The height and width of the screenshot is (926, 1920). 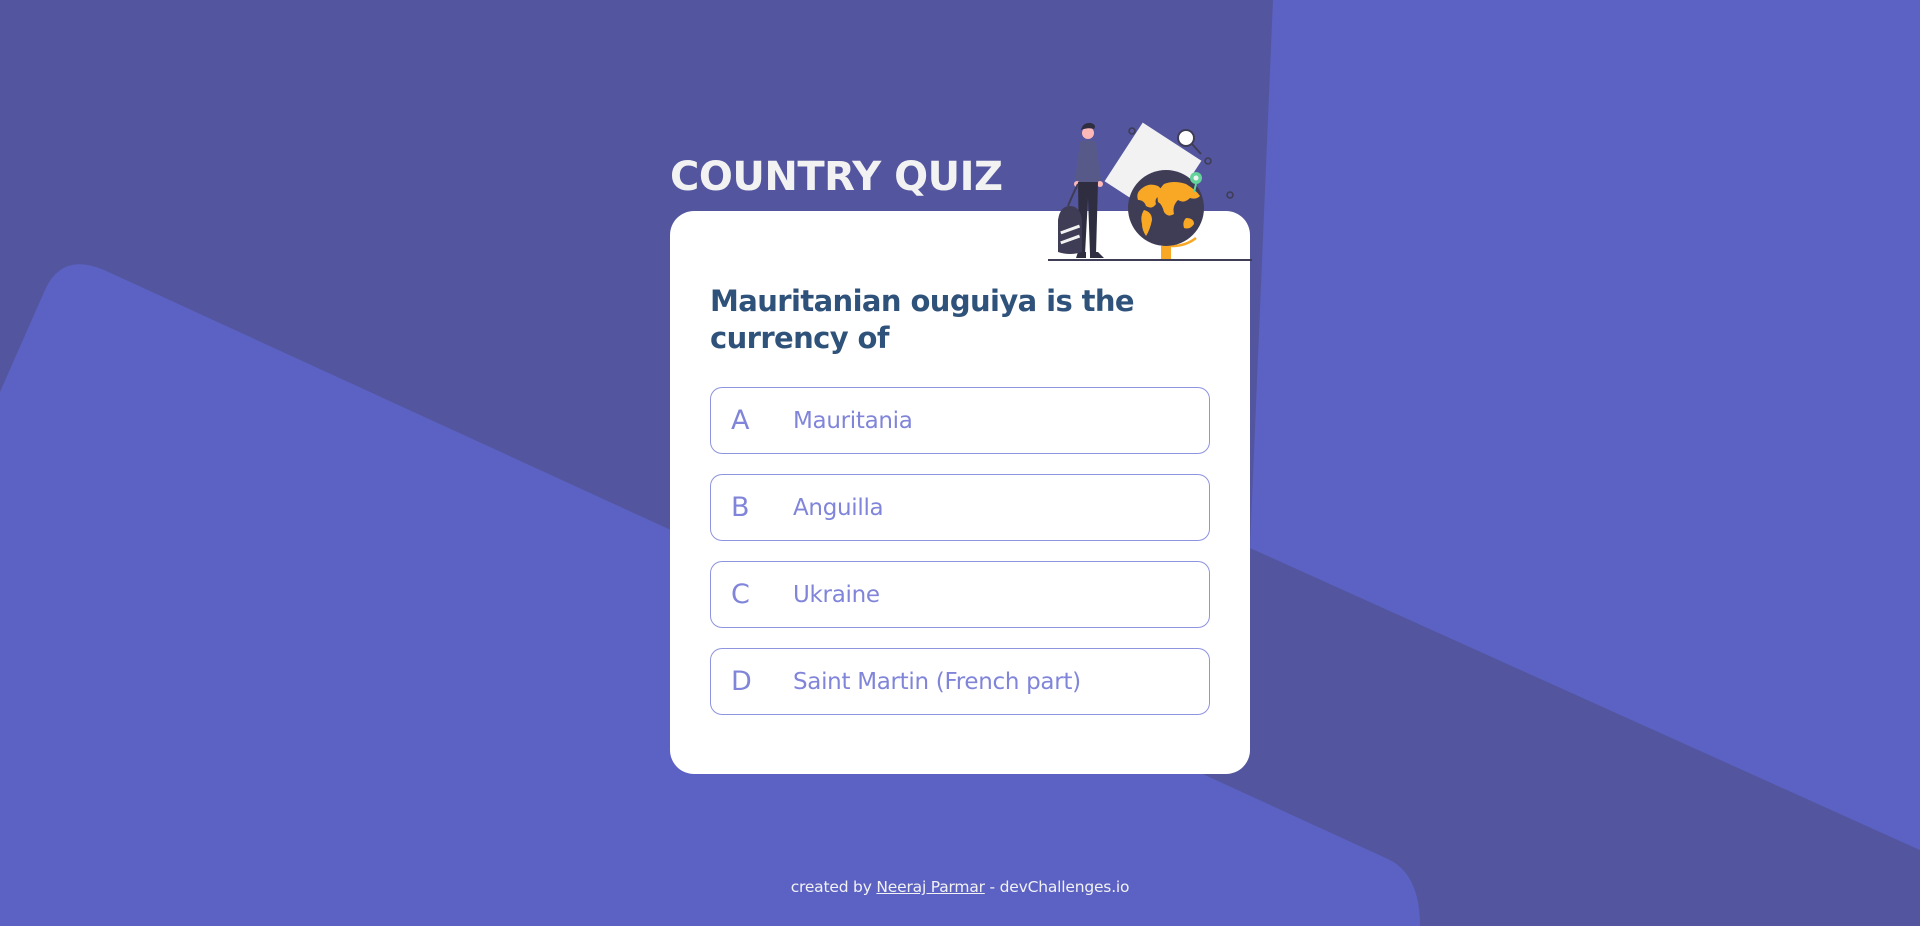 What do you see at coordinates (960, 420) in the screenshot?
I see `answer-option-a: A Mauritania` at bounding box center [960, 420].